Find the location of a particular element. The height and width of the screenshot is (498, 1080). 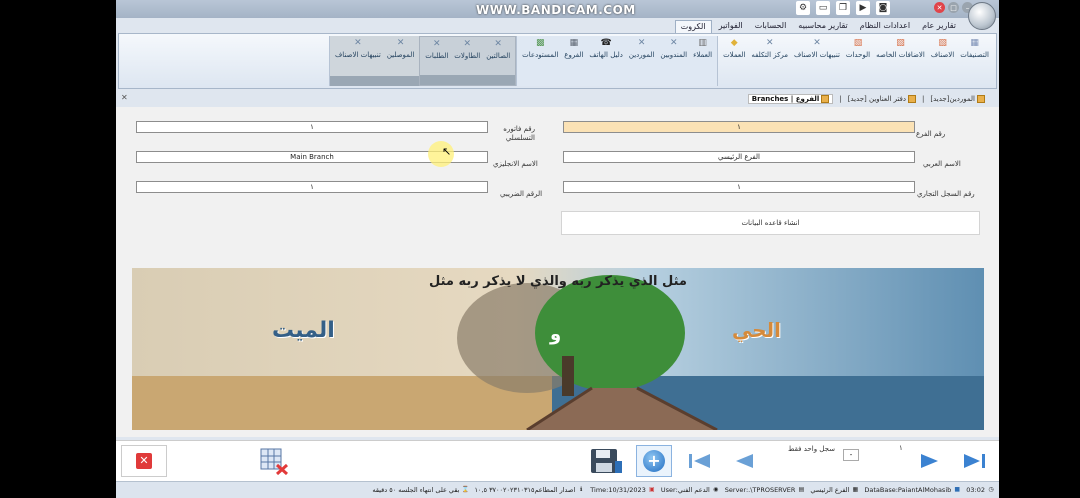

branch-no-field: ١ is located at coordinates (739, 127).